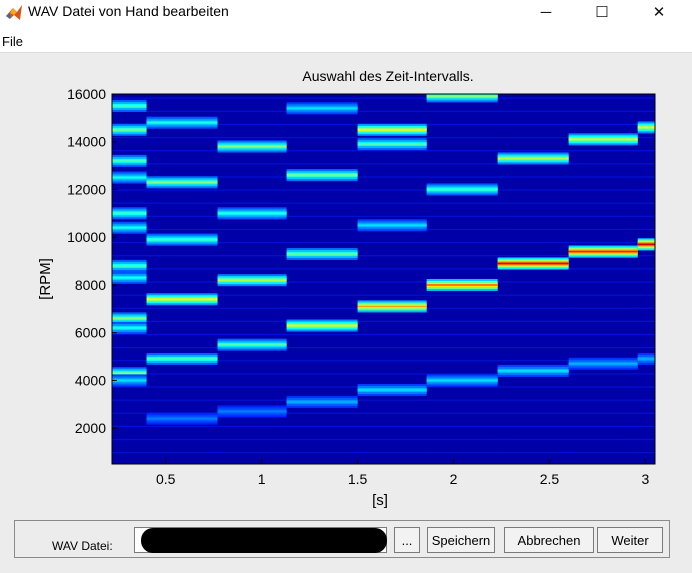 This screenshot has height=573, width=692. I want to click on x-tick-label: 2.5, so click(550, 479).